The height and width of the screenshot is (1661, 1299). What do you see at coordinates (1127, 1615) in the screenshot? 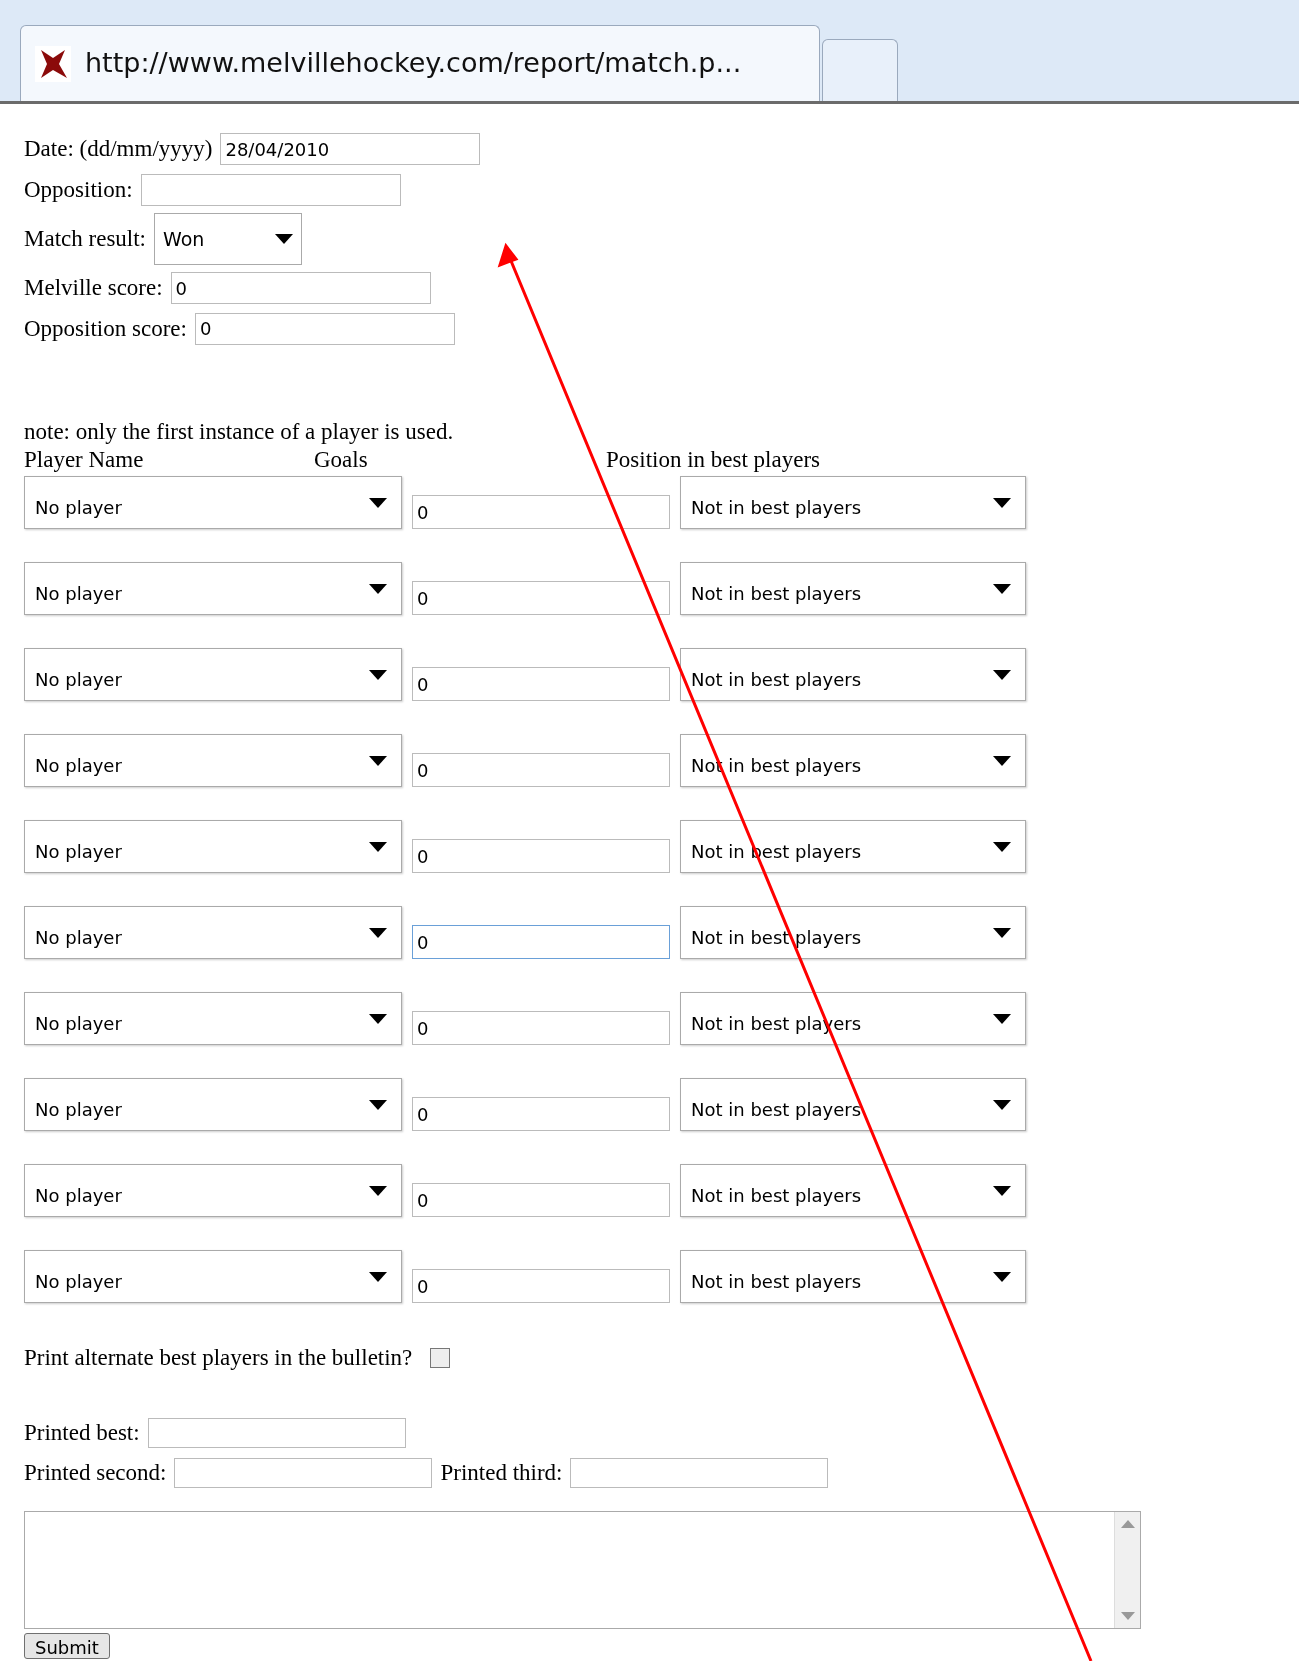
I see `scroll-down-icon` at bounding box center [1127, 1615].